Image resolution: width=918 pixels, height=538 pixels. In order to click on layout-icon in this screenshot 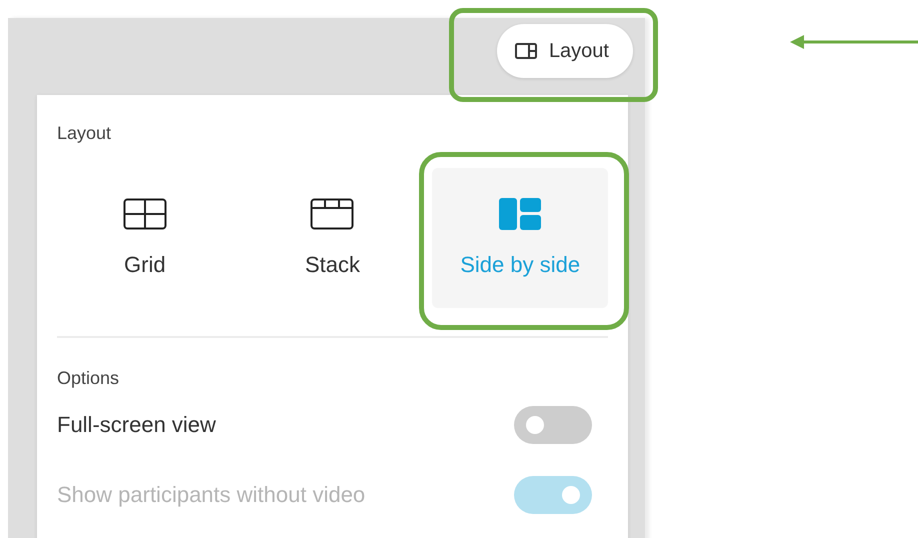, I will do `click(525, 51)`.